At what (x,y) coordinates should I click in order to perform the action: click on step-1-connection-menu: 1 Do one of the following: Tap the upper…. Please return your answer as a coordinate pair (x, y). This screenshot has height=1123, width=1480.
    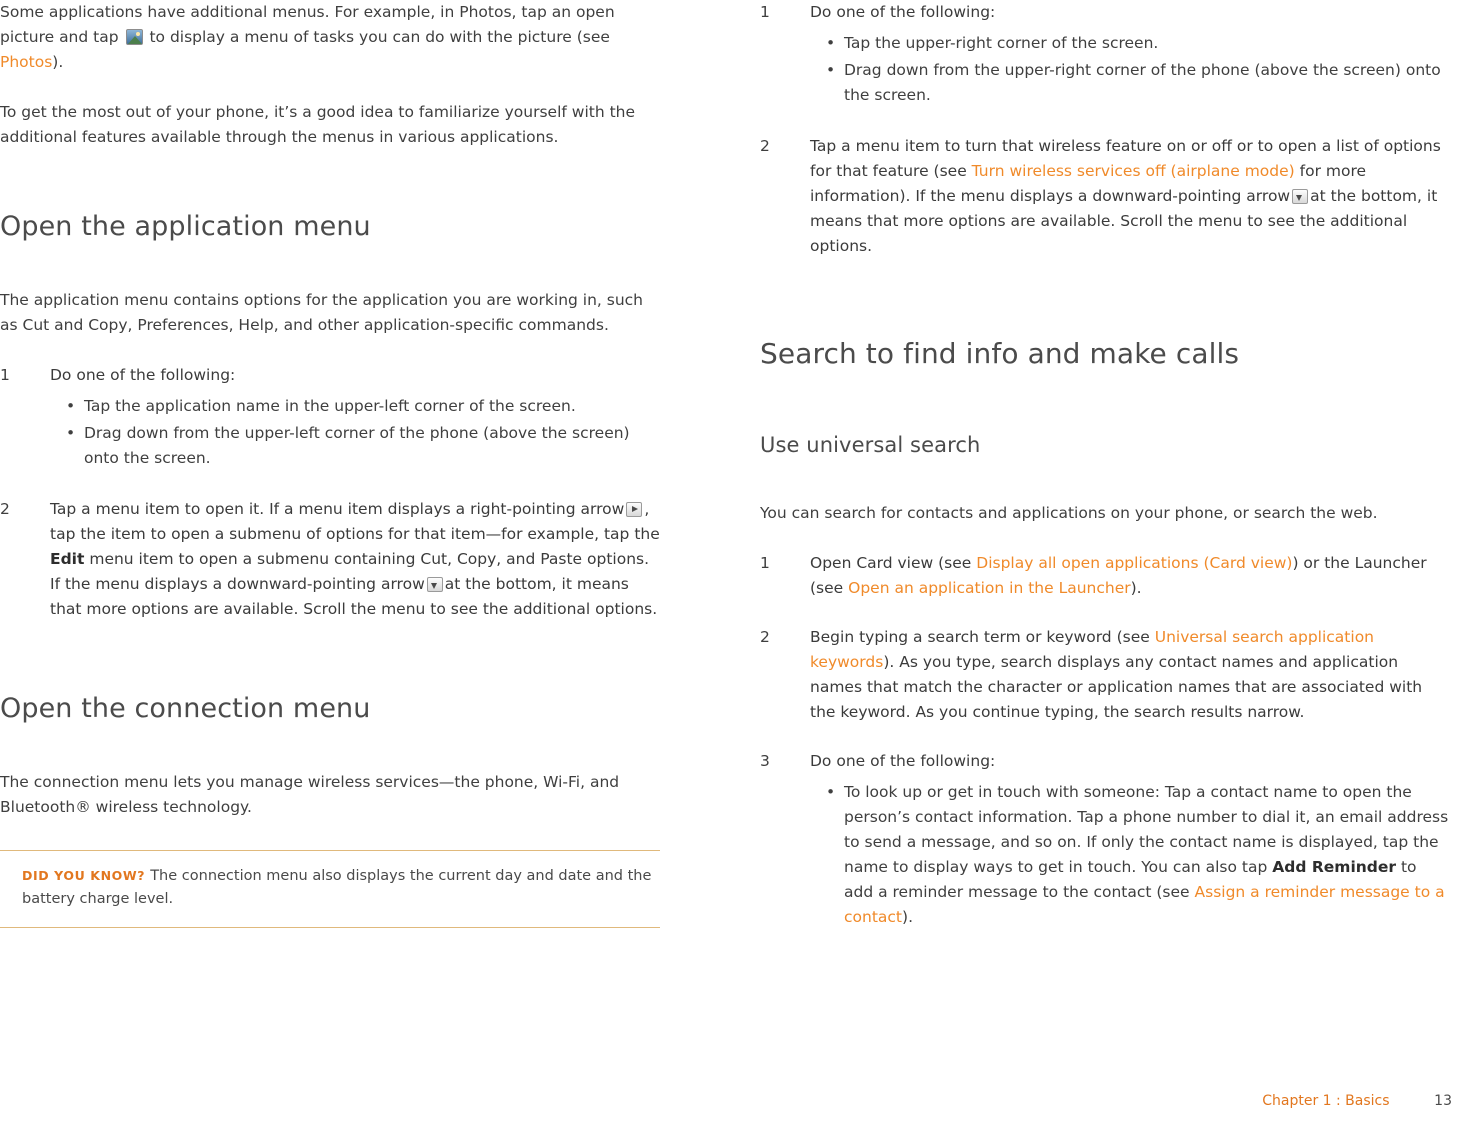
    Looking at the image, I should click on (1105, 54).